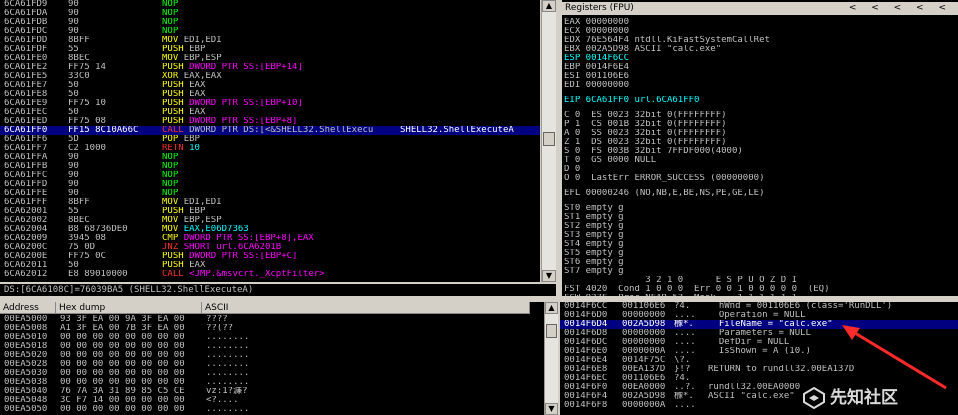  What do you see at coordinates (270, 40) in the screenshot?
I see `disasm-row: 6CA61FDD 8BFF MOV EDI,EDI` at bounding box center [270, 40].